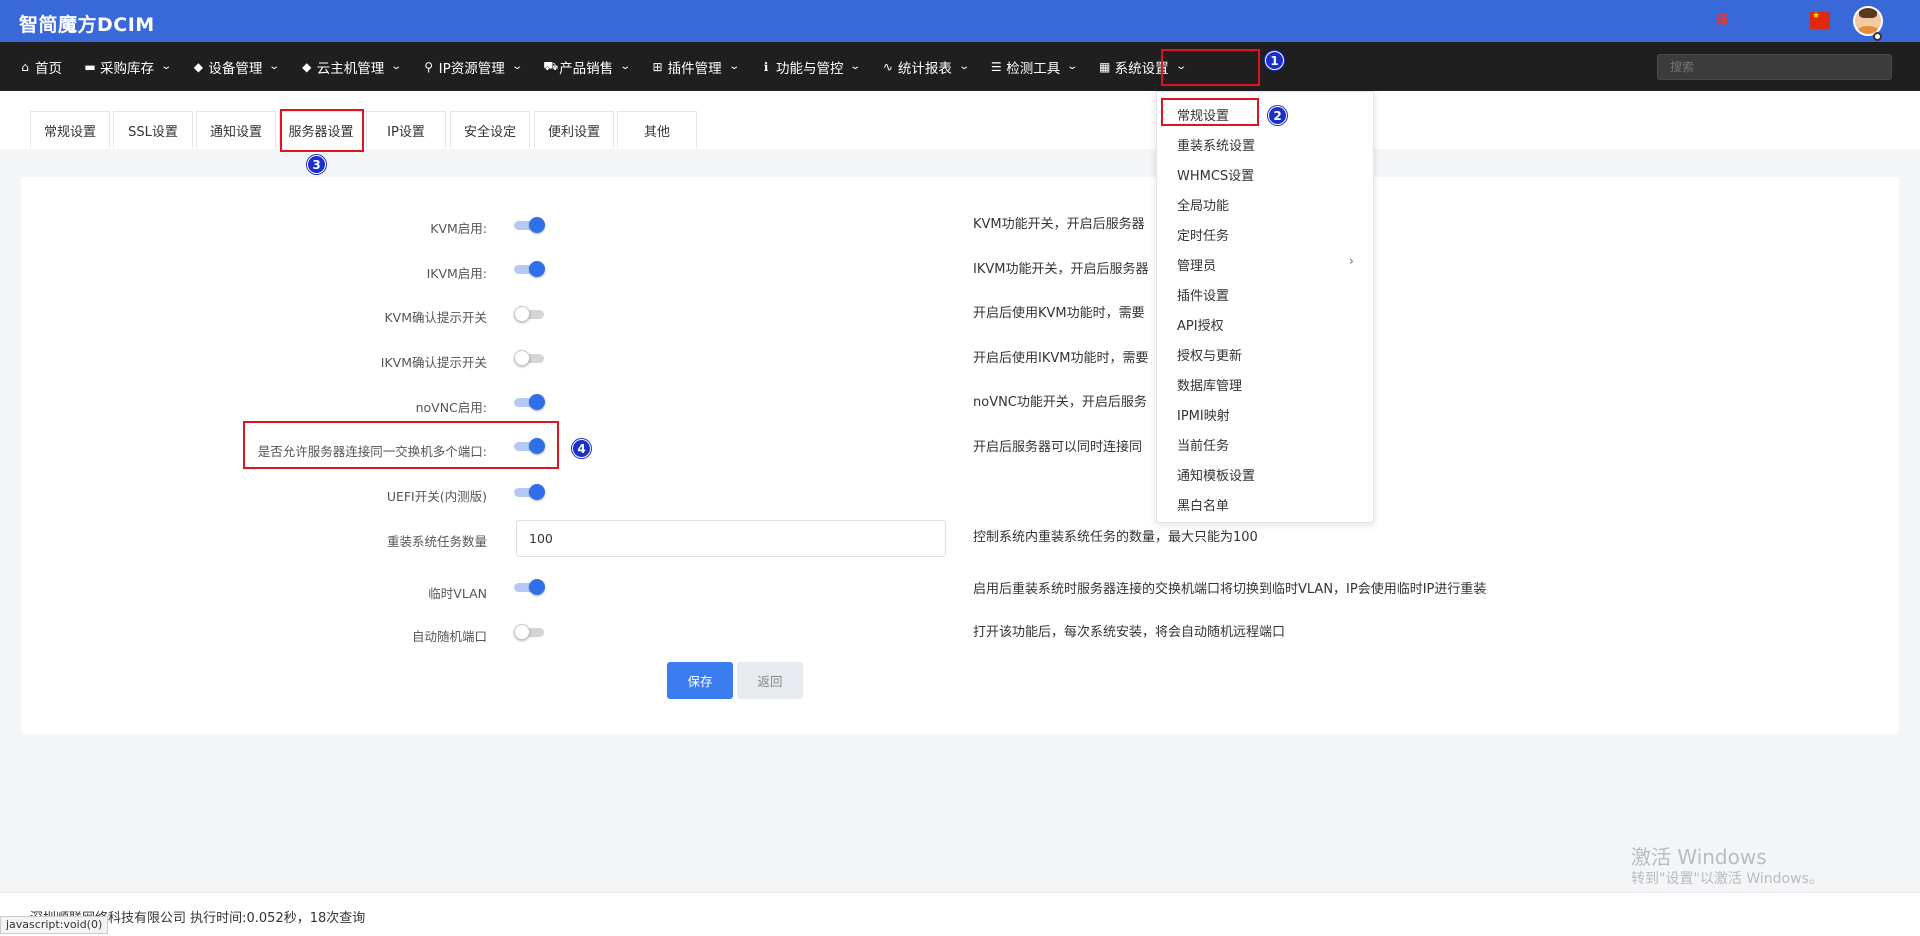  Describe the element at coordinates (90, 66) in the screenshot. I see `inbox-icon: ▬` at that location.